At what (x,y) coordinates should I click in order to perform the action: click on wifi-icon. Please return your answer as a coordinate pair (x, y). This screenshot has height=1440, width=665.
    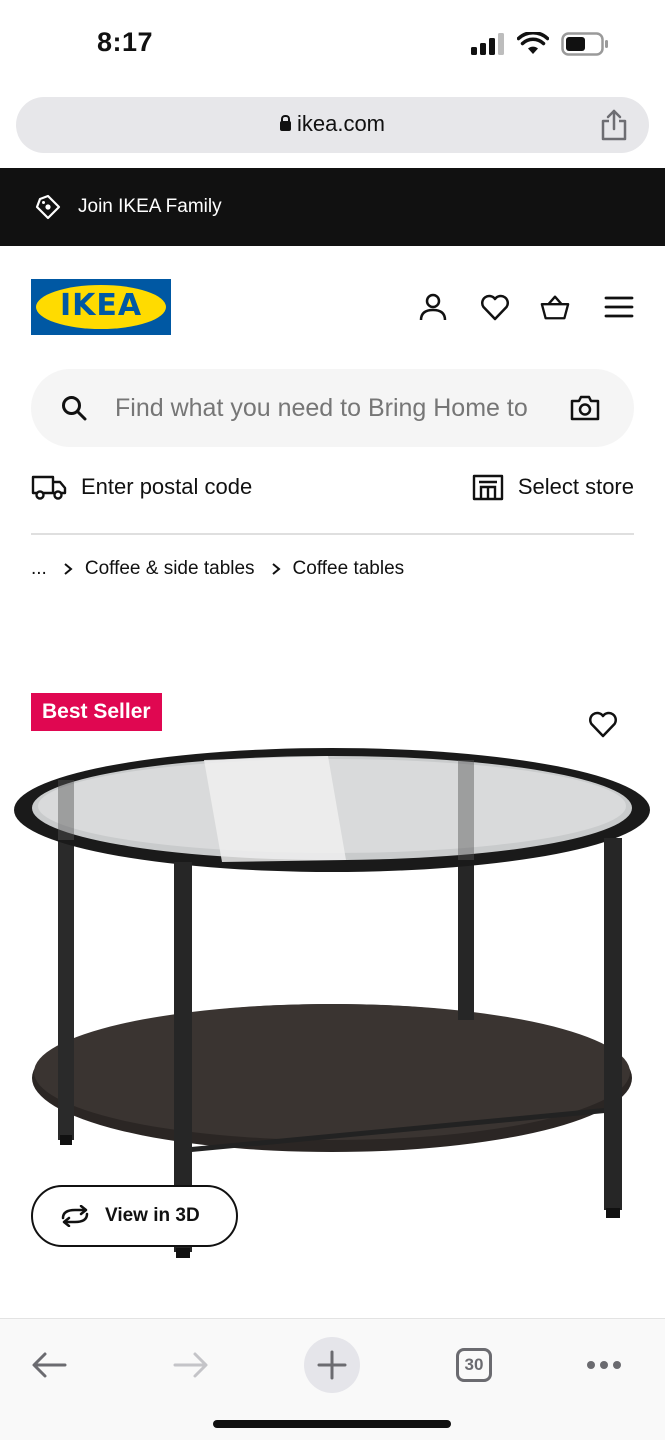
    Looking at the image, I should click on (533, 43).